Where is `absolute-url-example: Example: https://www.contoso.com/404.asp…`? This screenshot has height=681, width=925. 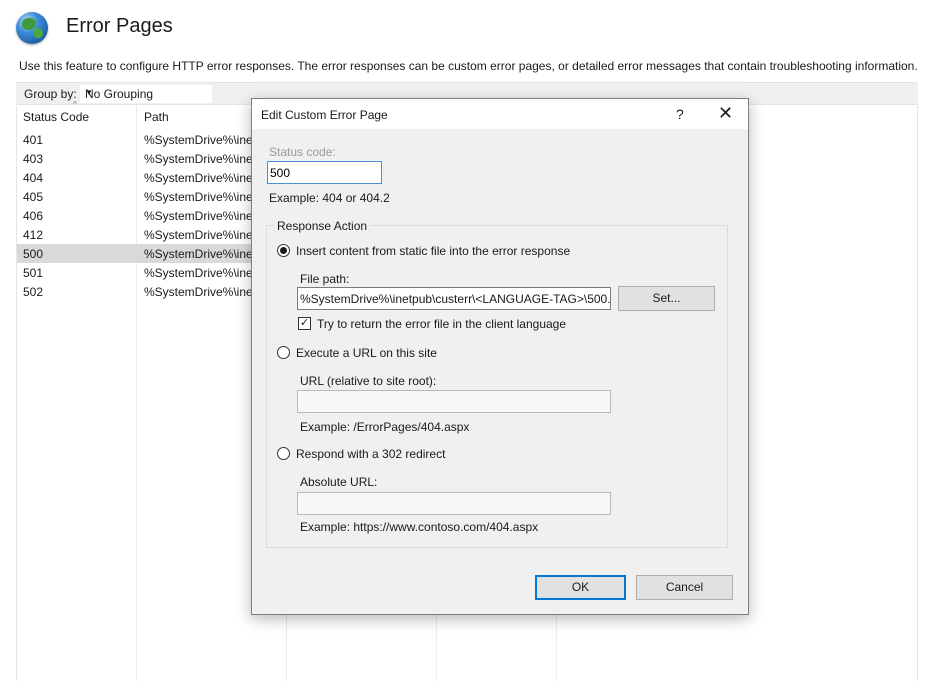 absolute-url-example: Example: https://www.contoso.com/404.asp… is located at coordinates (419, 527).